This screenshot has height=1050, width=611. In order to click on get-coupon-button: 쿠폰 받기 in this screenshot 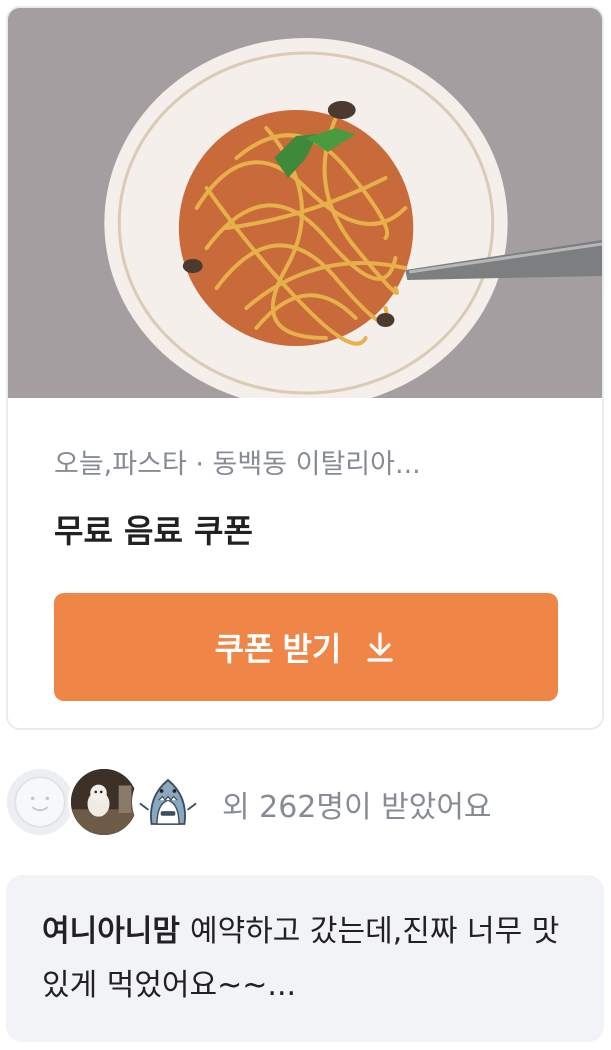, I will do `click(306, 647)`.